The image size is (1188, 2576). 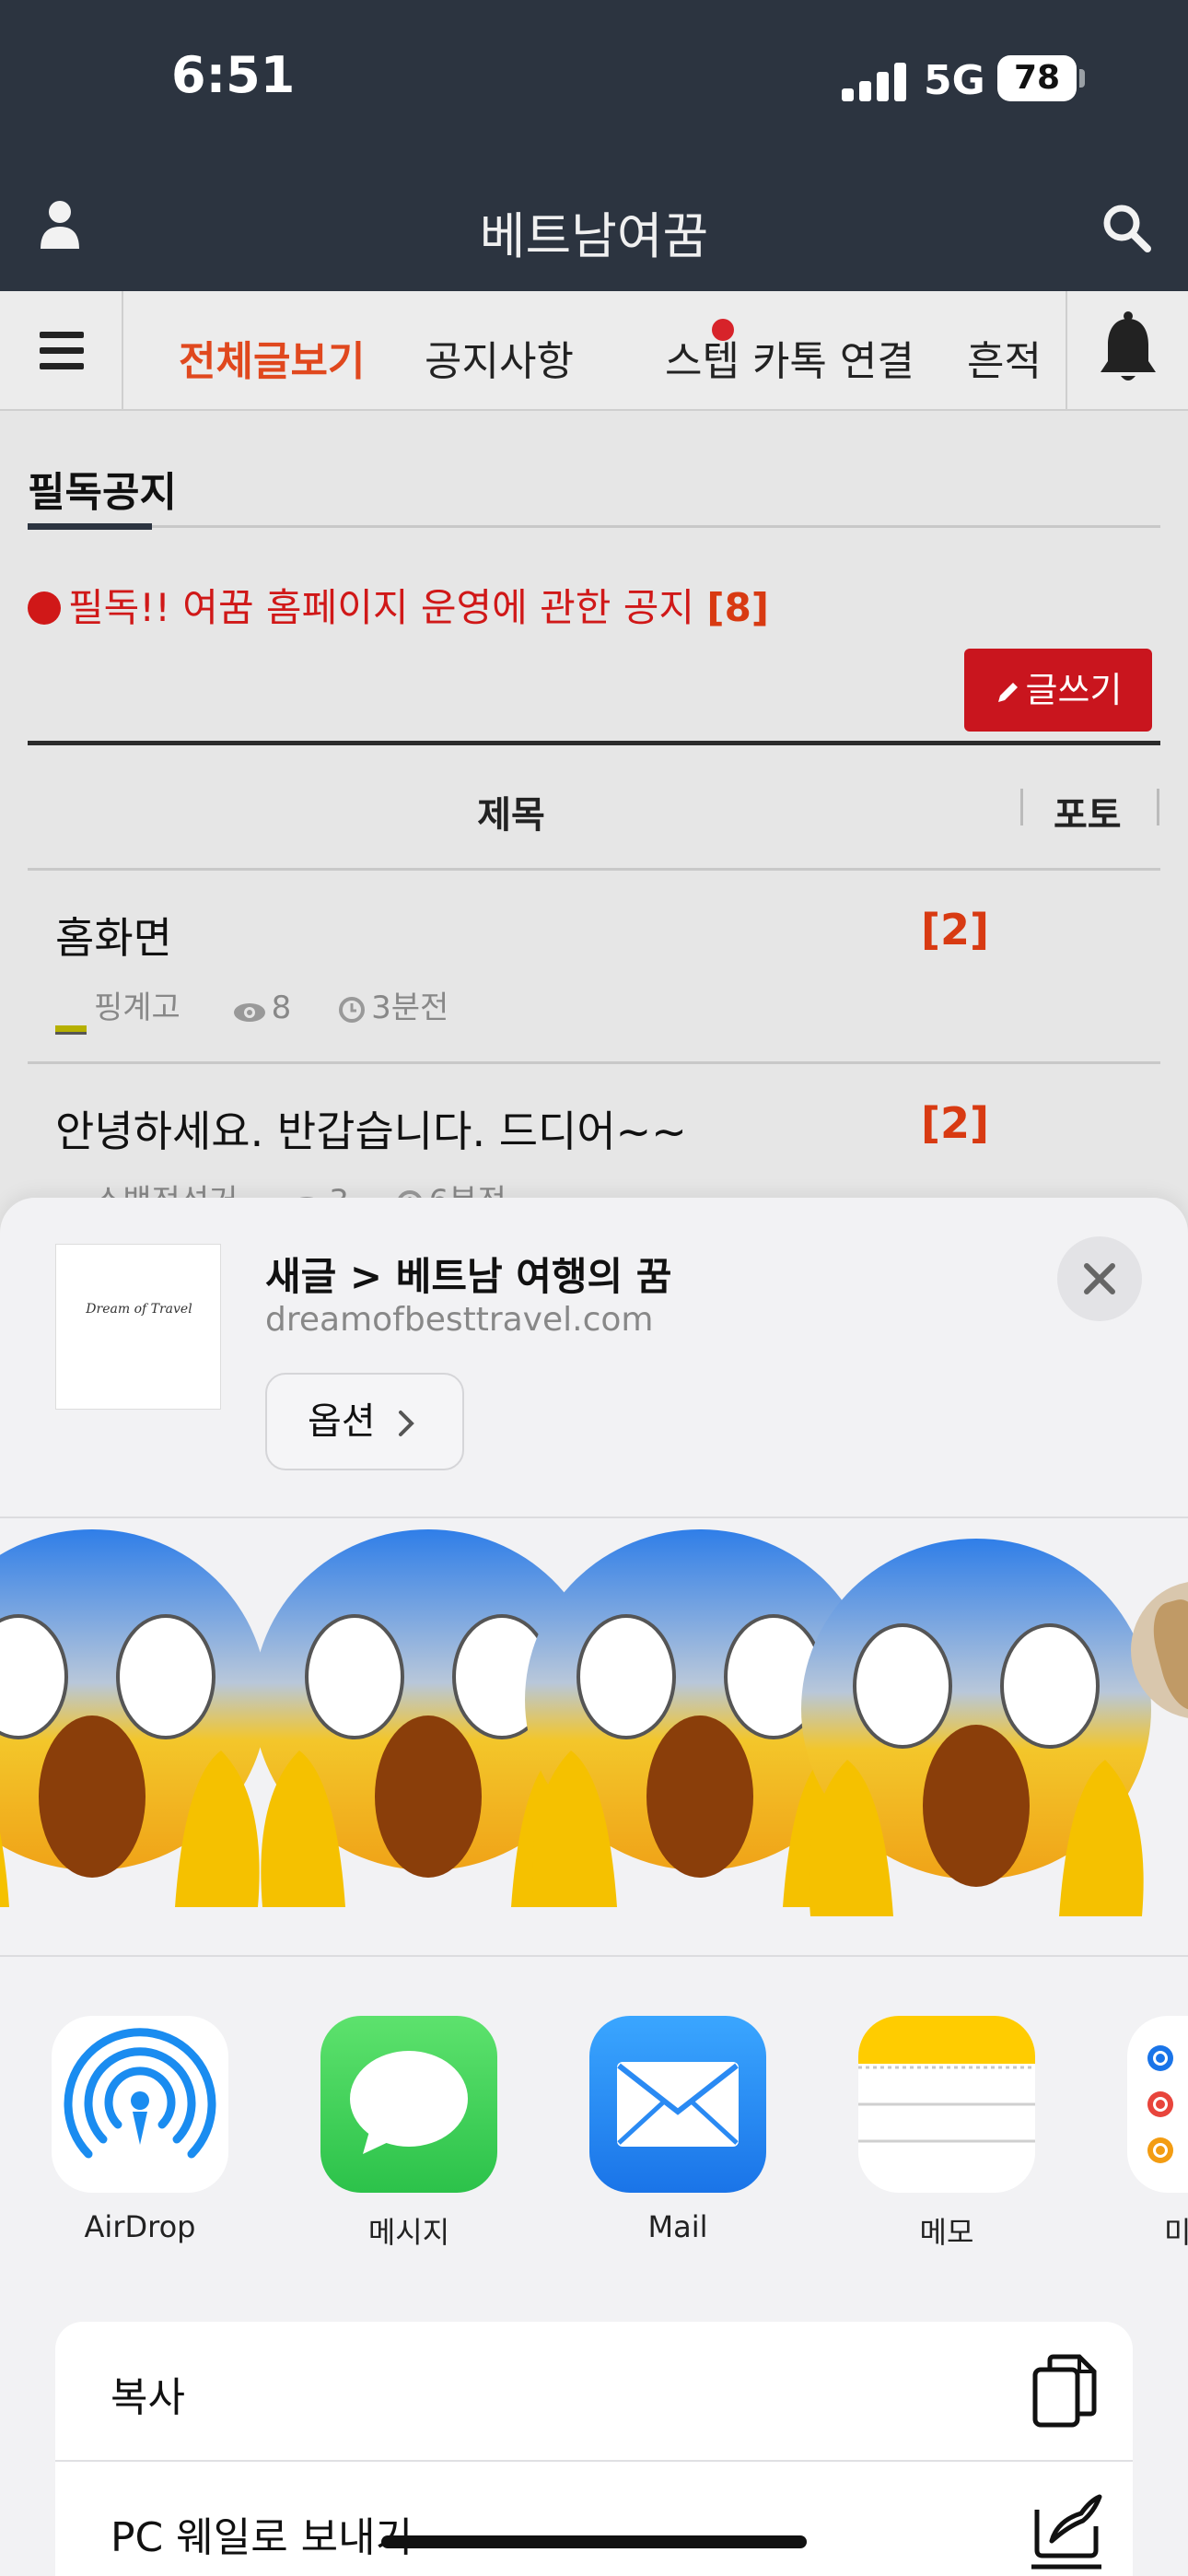 I want to click on airdrop-icon, so click(x=140, y=2104).